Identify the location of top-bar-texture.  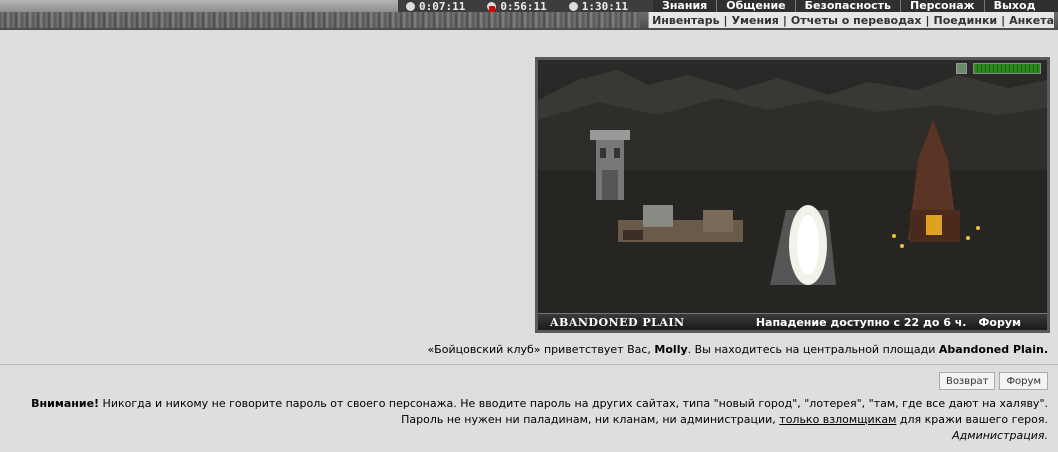
(320, 20).